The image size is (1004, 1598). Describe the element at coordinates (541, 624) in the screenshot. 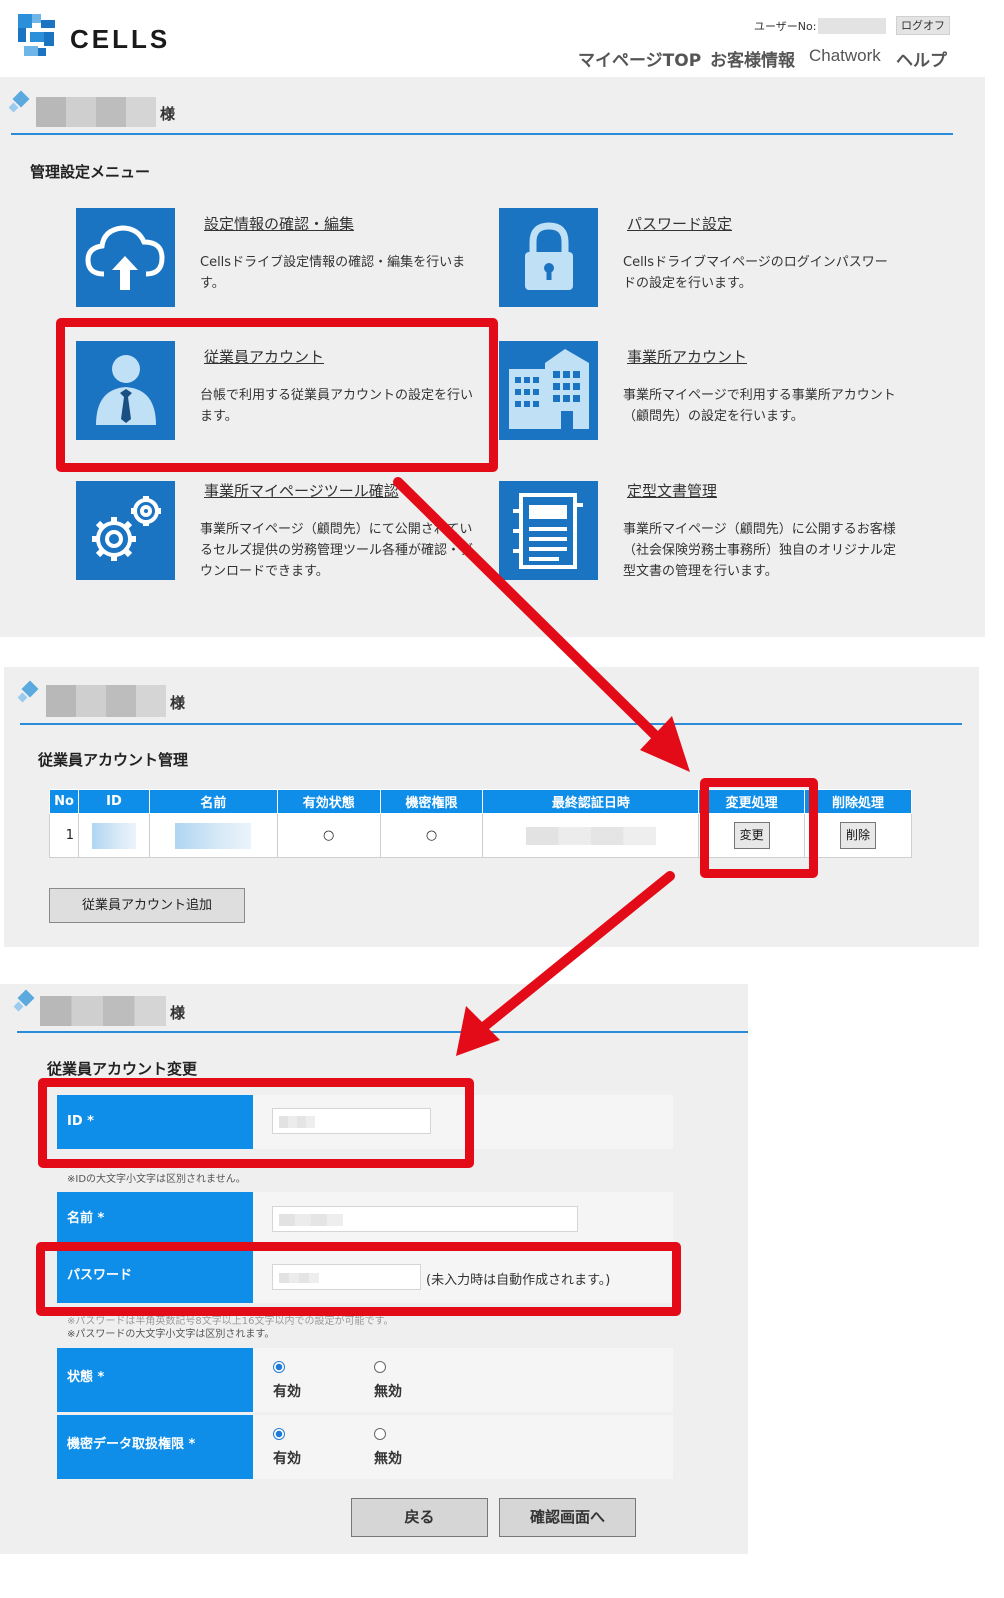

I see `arrow-to-edit-column-icon` at that location.